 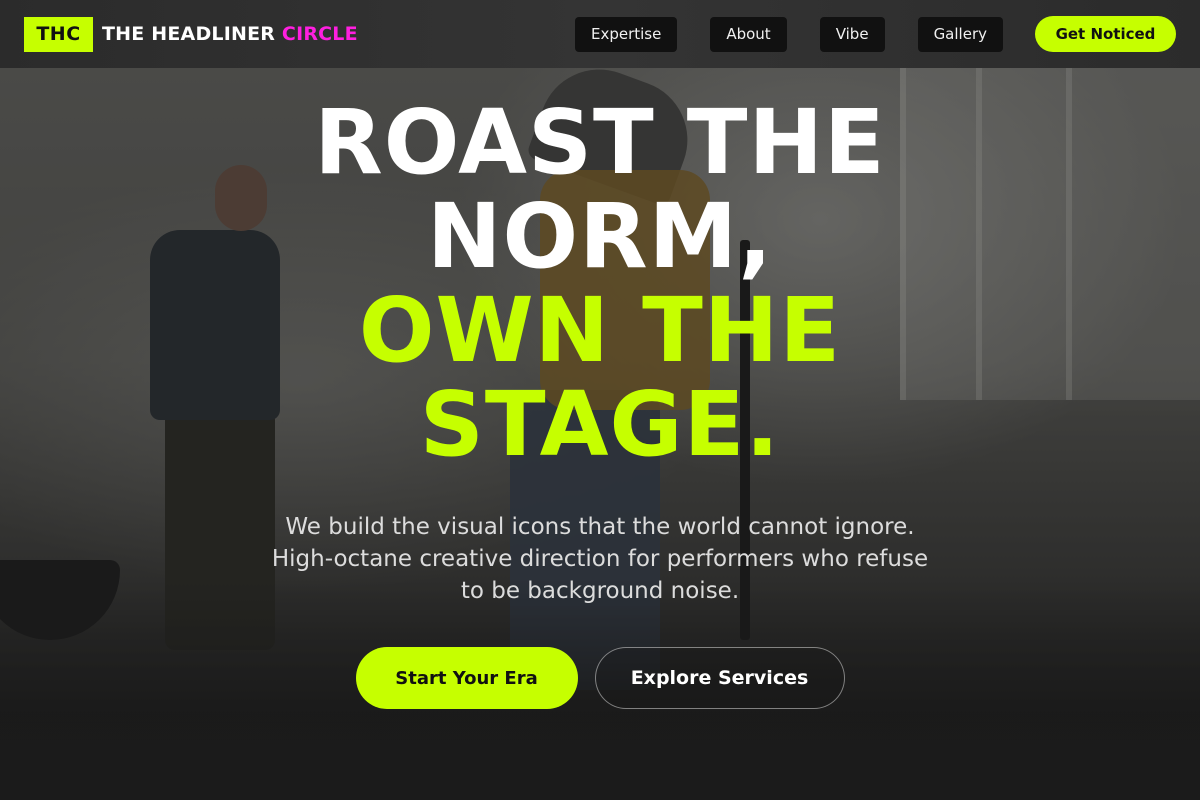 I want to click on hero-cta-row: Start Your Era Explore Services, so click(x=600, y=678).